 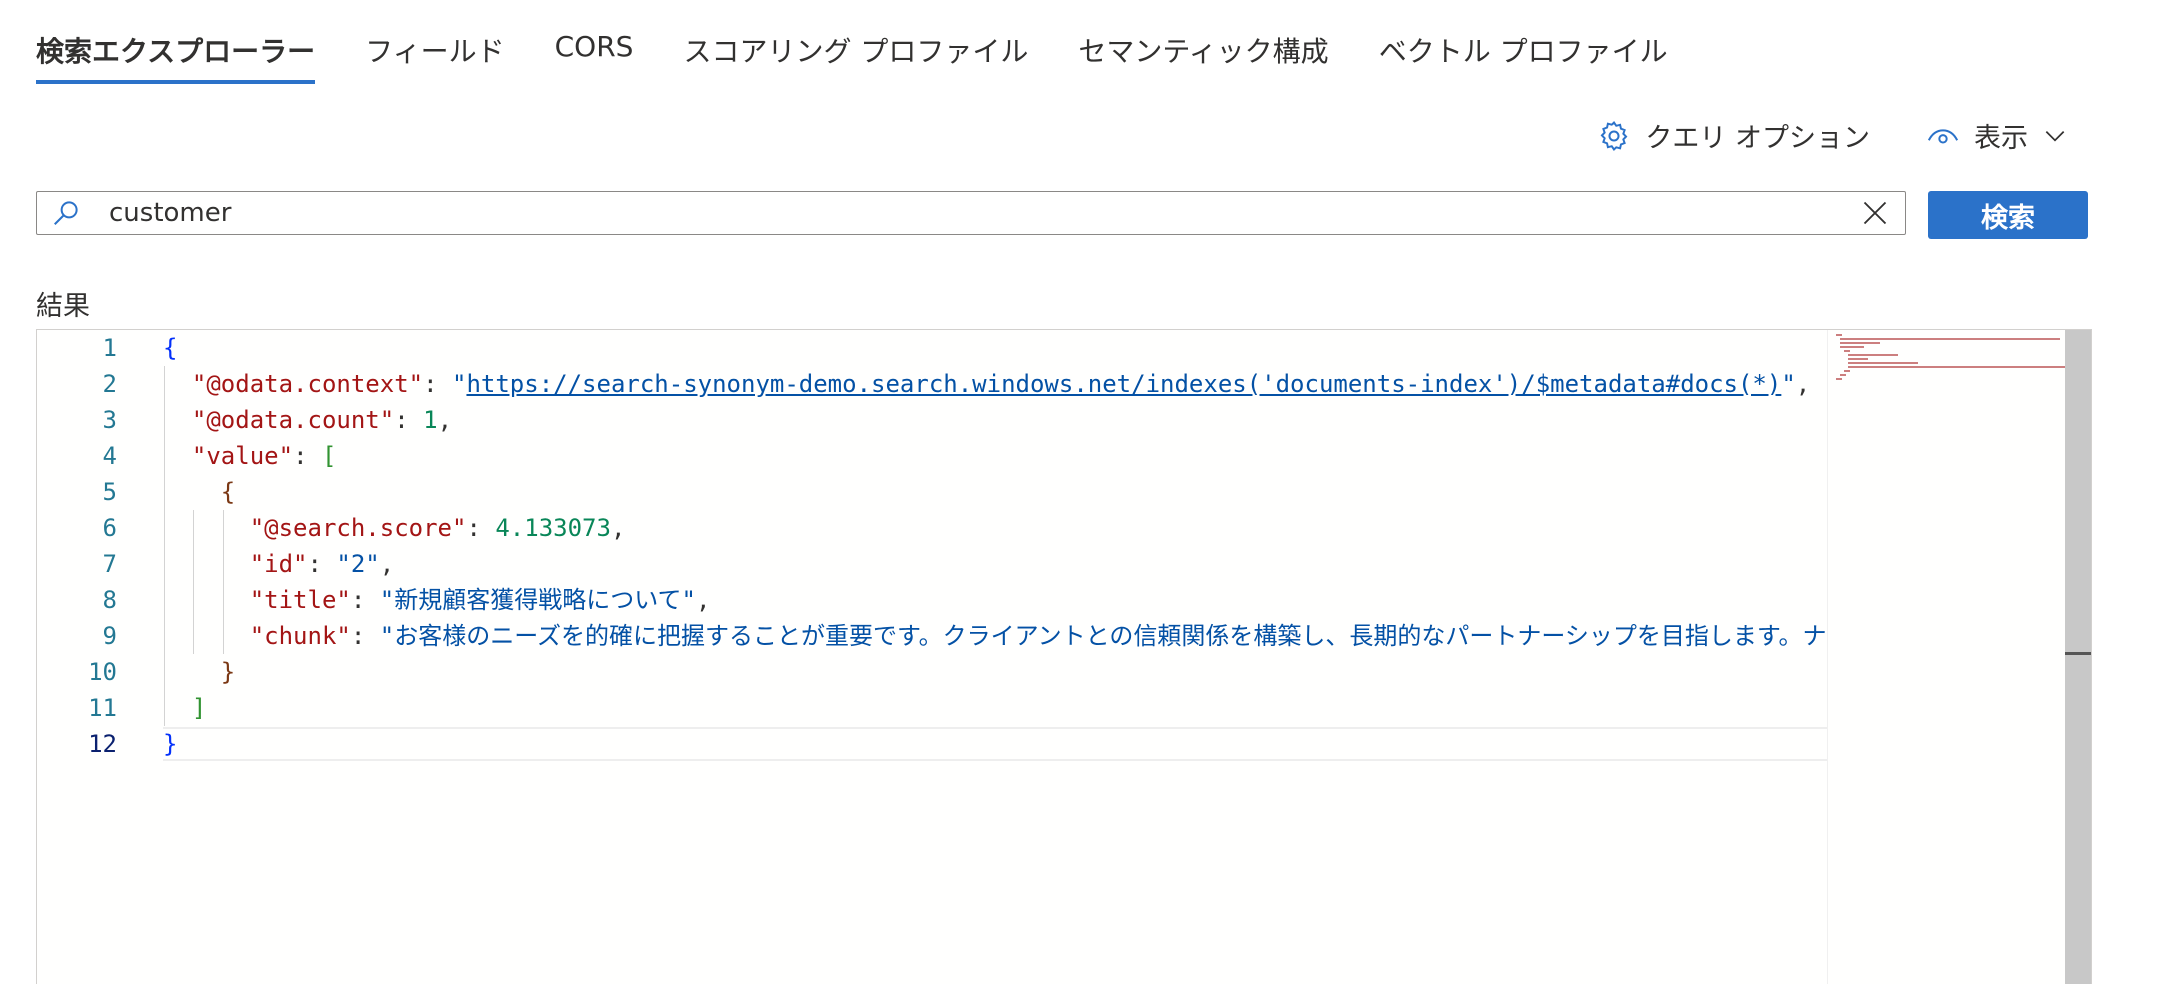 I want to click on json-string: "2", so click(x=358, y=564).